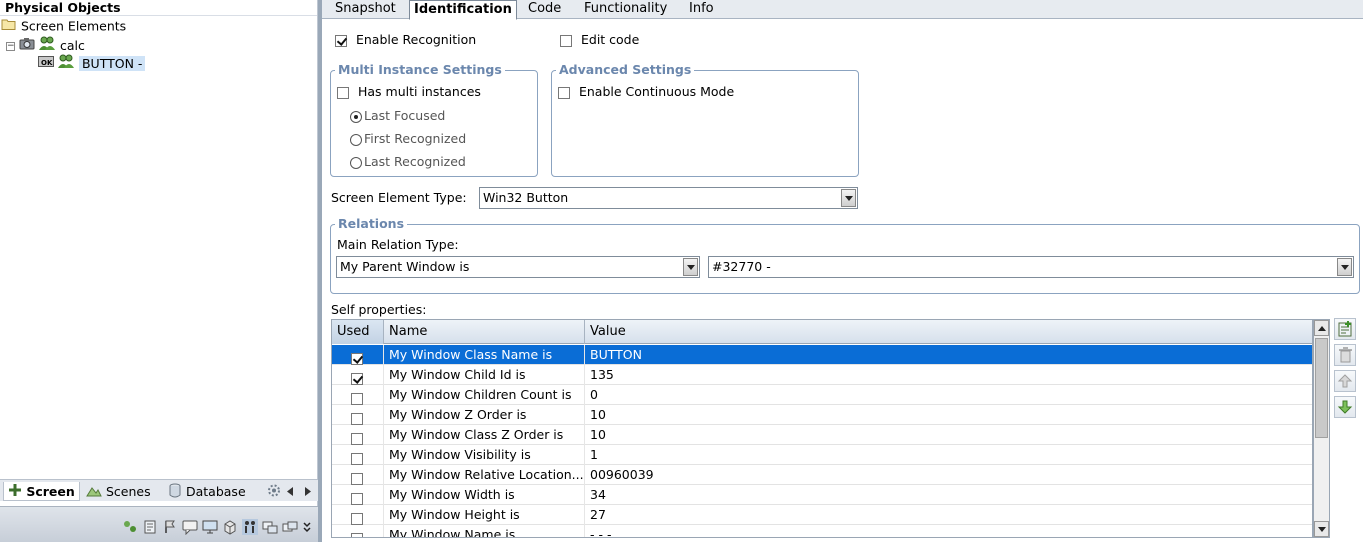 Image resolution: width=1363 pixels, height=542 pixels. I want to click on comment-tool-icon, so click(190, 527).